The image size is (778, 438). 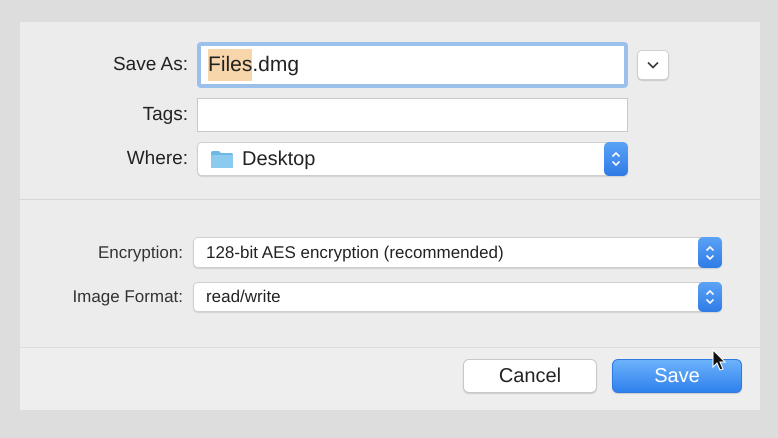 What do you see at coordinates (165, 114) in the screenshot?
I see `field-label: Tags:` at bounding box center [165, 114].